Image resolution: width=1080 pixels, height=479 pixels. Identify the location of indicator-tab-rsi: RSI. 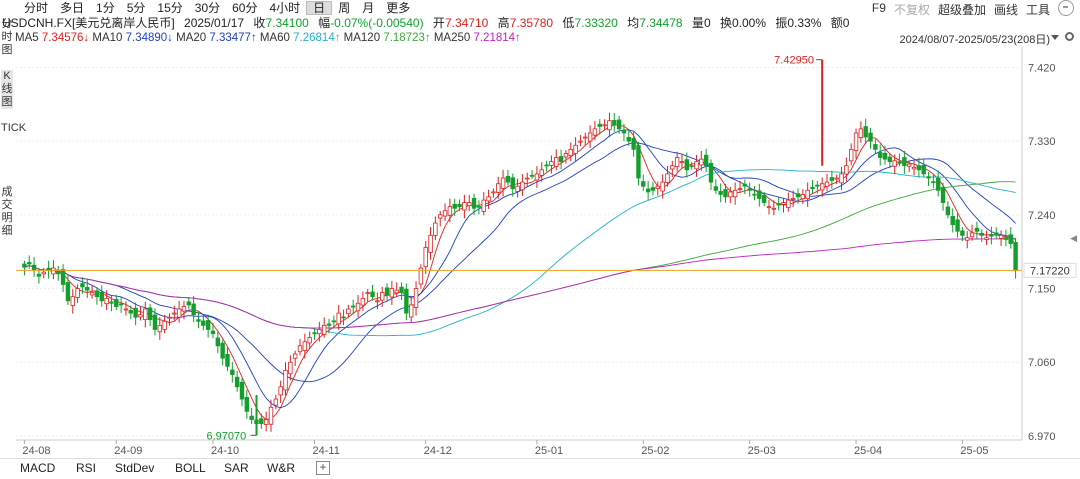
(86, 468).